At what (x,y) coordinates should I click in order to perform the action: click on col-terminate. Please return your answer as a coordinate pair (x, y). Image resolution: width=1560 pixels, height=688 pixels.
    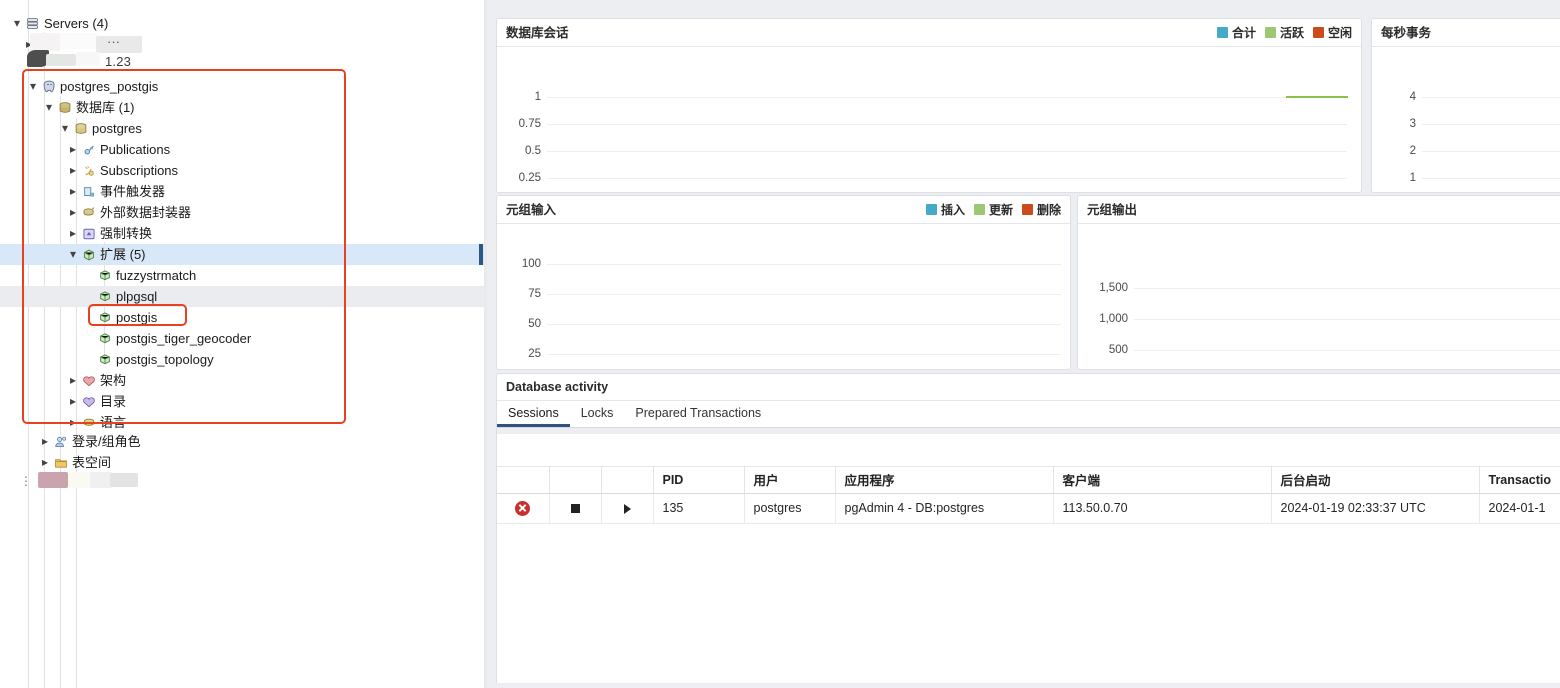
    Looking at the image, I should click on (523, 480).